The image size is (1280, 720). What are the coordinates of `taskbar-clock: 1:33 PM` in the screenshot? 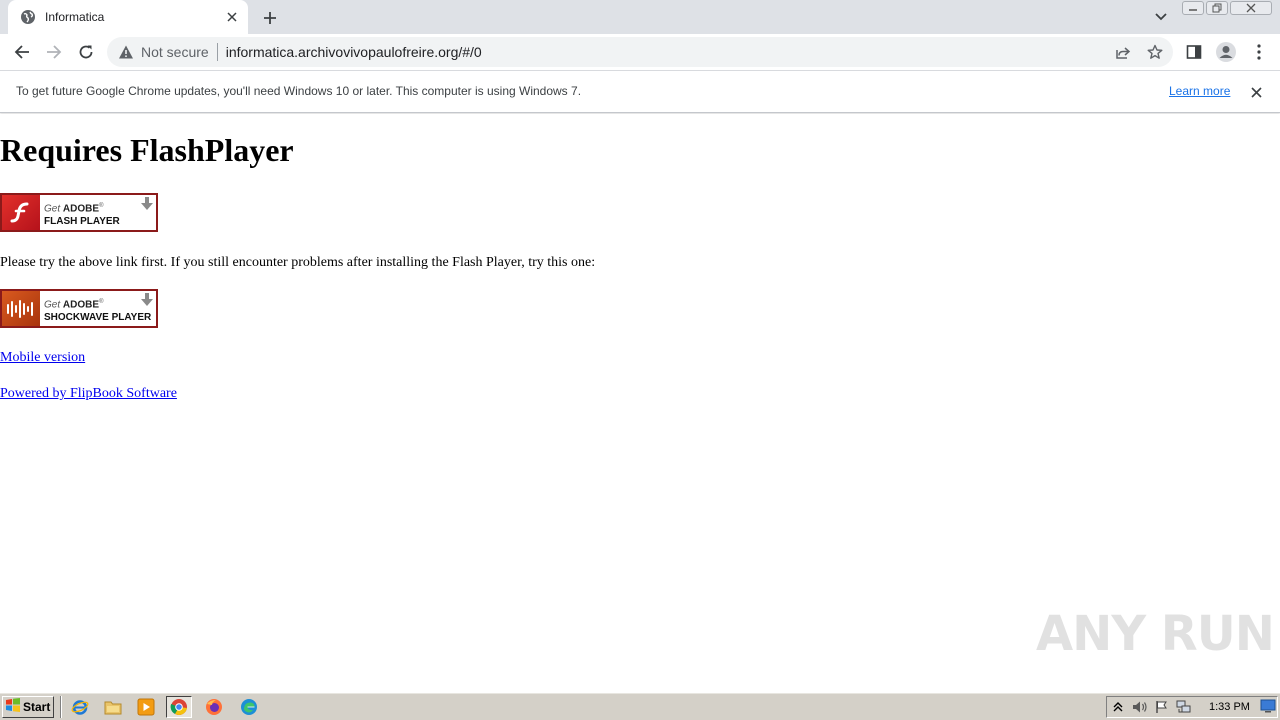 It's located at (1229, 707).